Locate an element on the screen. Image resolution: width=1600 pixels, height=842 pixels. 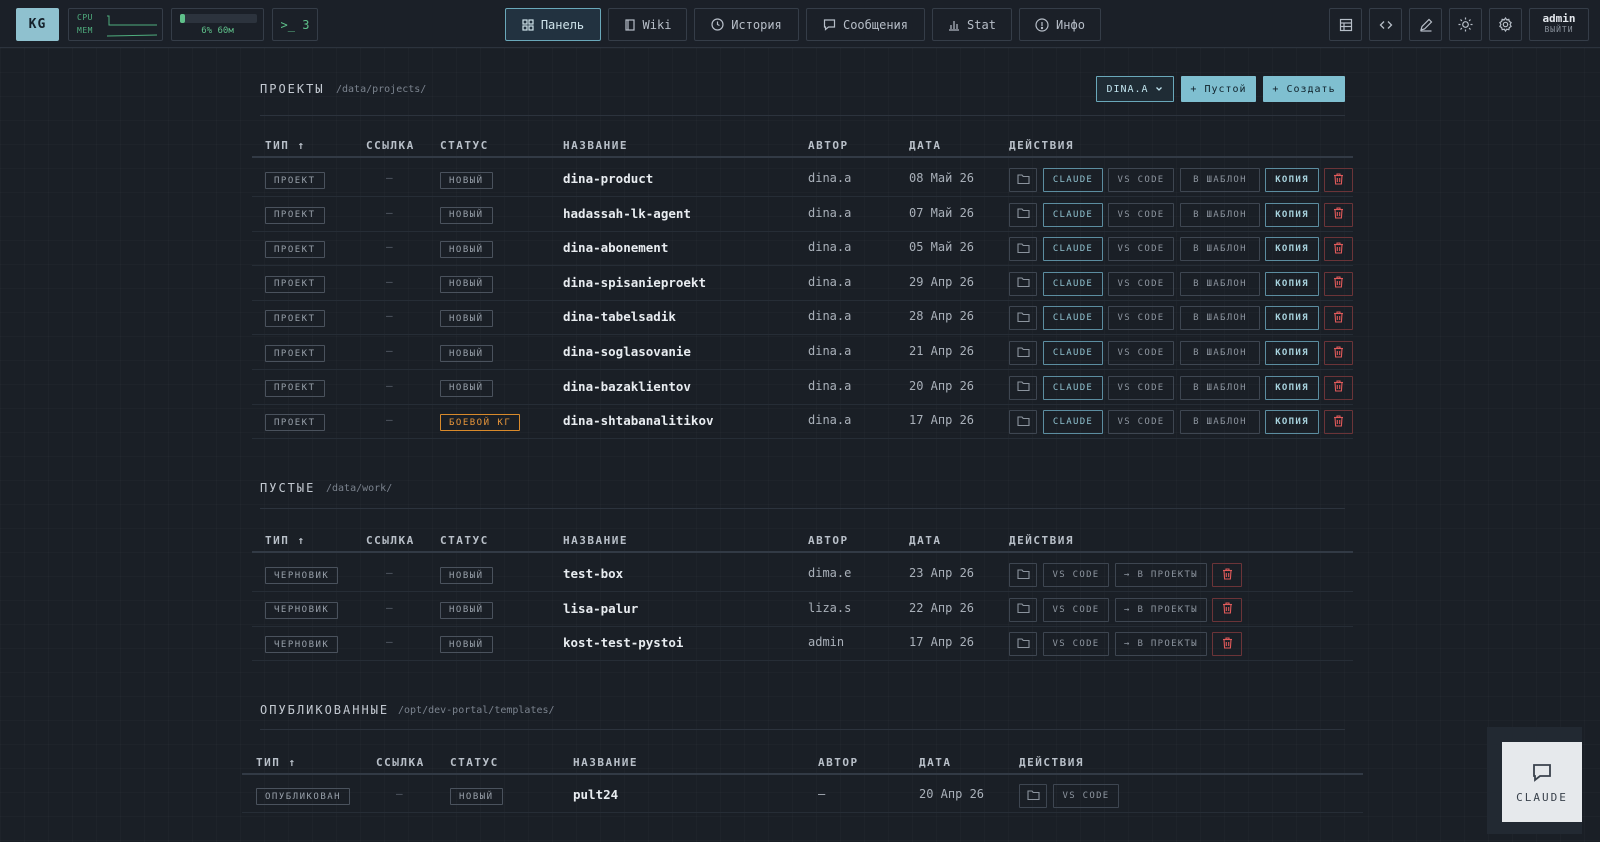
project-name: pult24 is located at coordinates (595, 794).